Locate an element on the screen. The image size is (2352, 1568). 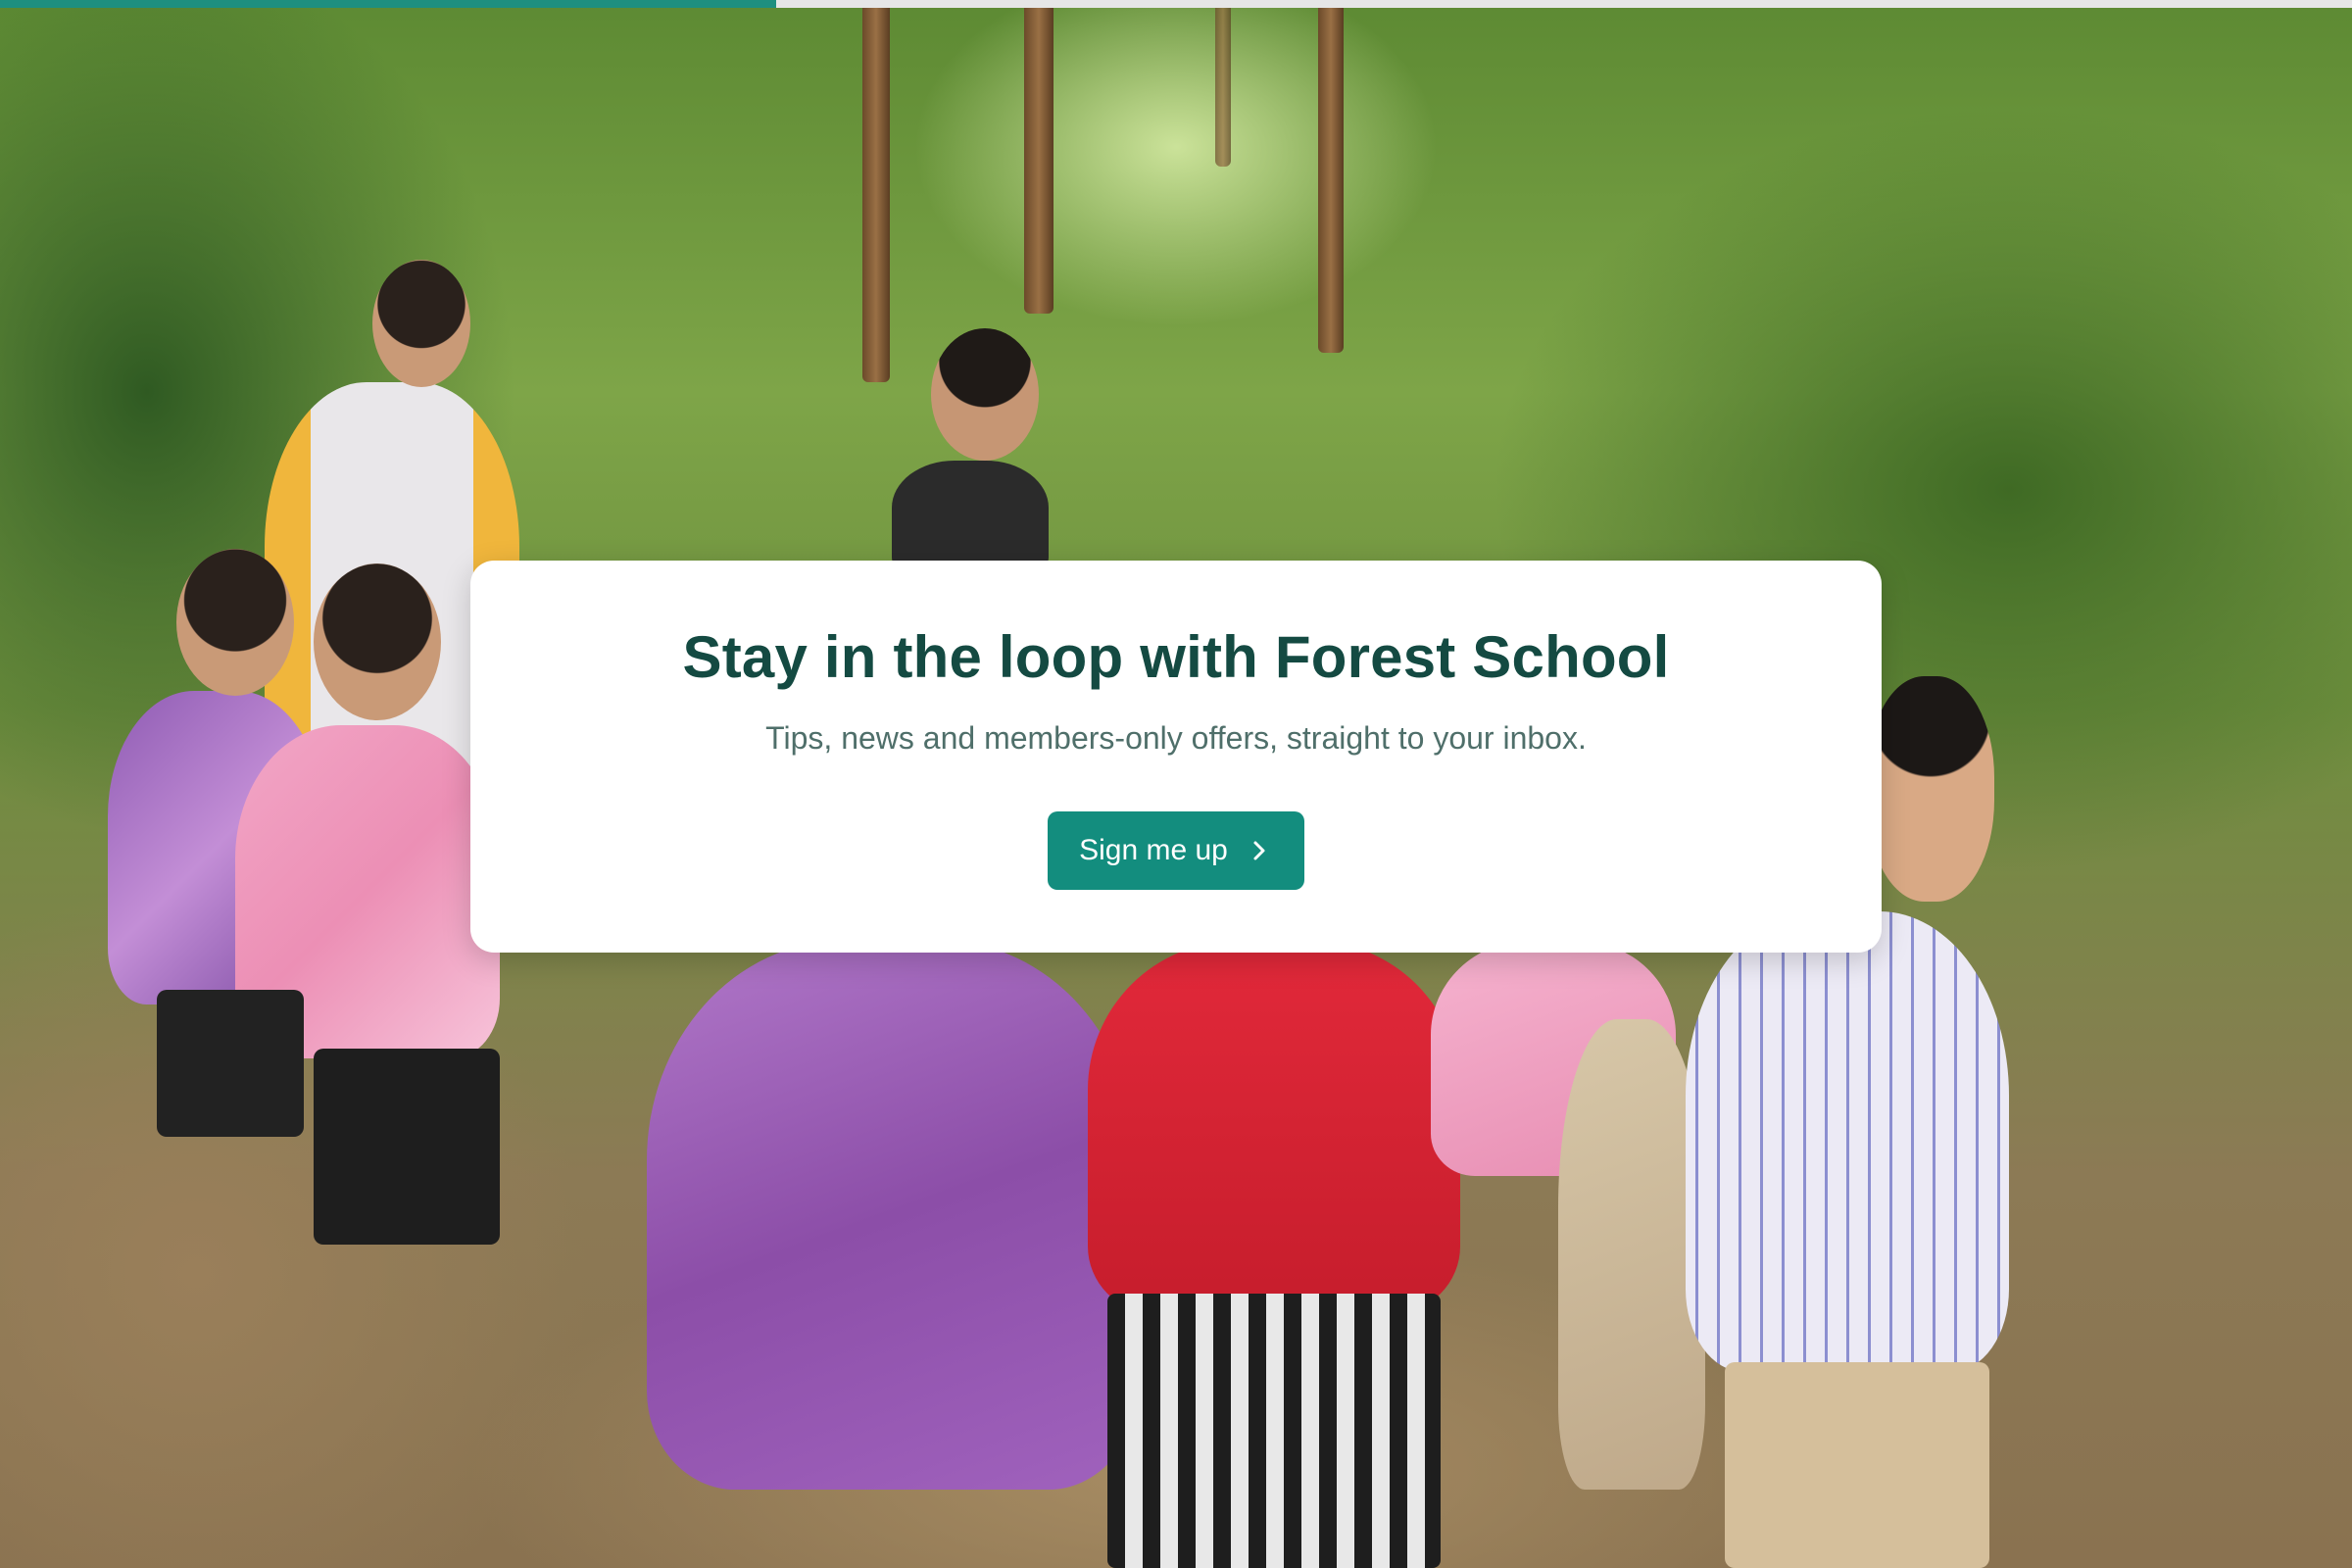
sign-up-button: Sign me up is located at coordinates (1176, 850).